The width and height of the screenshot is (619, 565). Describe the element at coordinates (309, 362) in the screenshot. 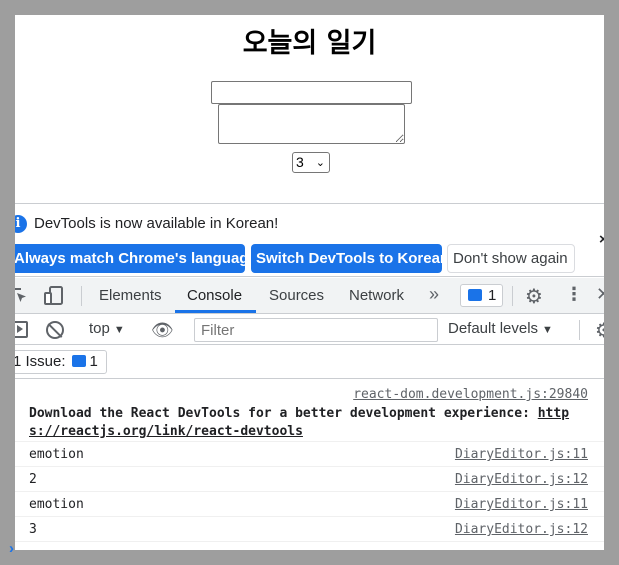

I see `issues-bar: 1 Issue: 1` at that location.